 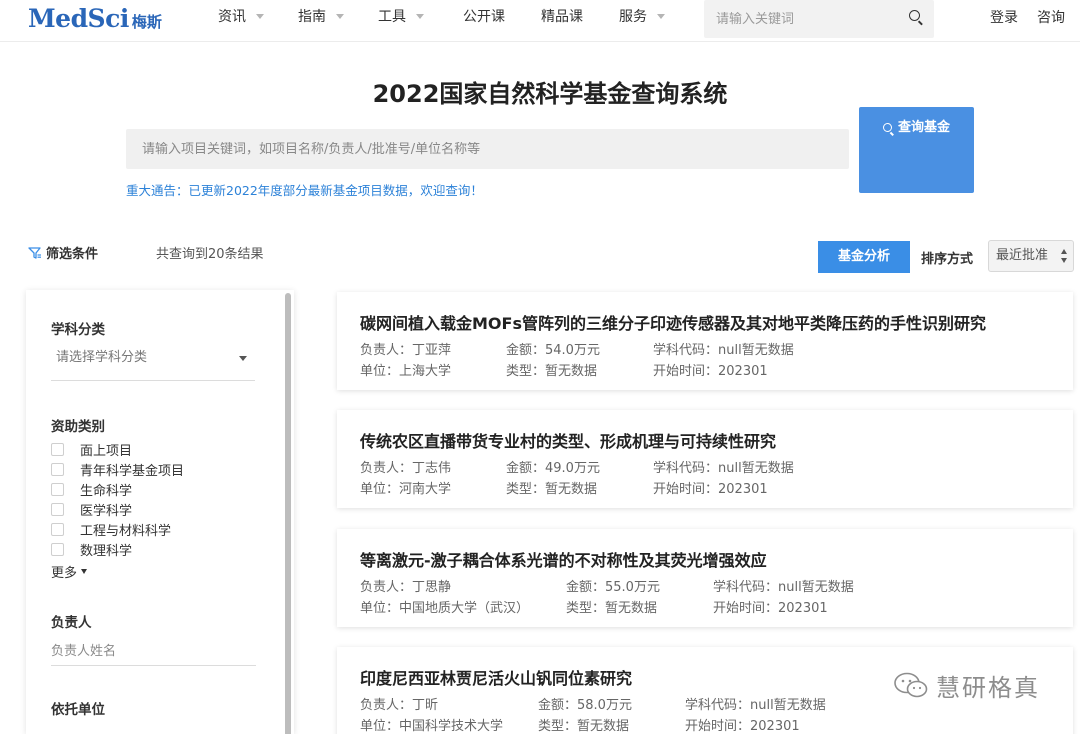 What do you see at coordinates (406, 587) in the screenshot?
I see `result-leader: 负责人：丁思静` at bounding box center [406, 587].